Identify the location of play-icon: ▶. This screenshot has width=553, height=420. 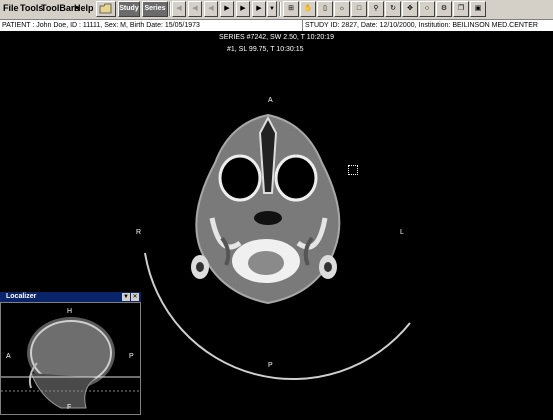
(227, 8).